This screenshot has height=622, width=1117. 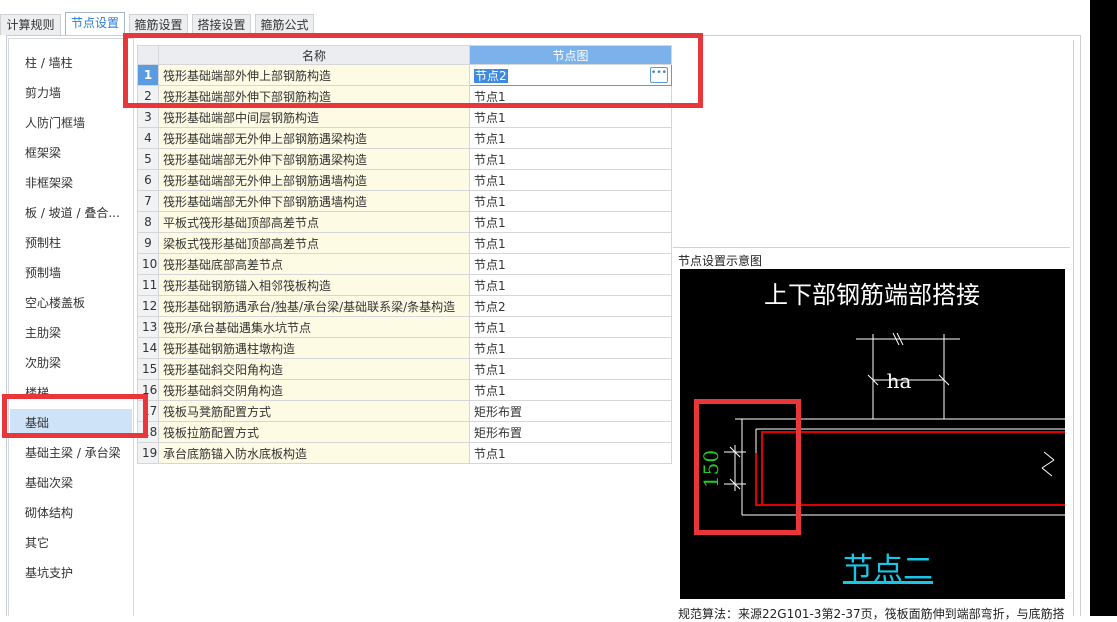 What do you see at coordinates (148, 285) in the screenshot?
I see `row-number: 11` at bounding box center [148, 285].